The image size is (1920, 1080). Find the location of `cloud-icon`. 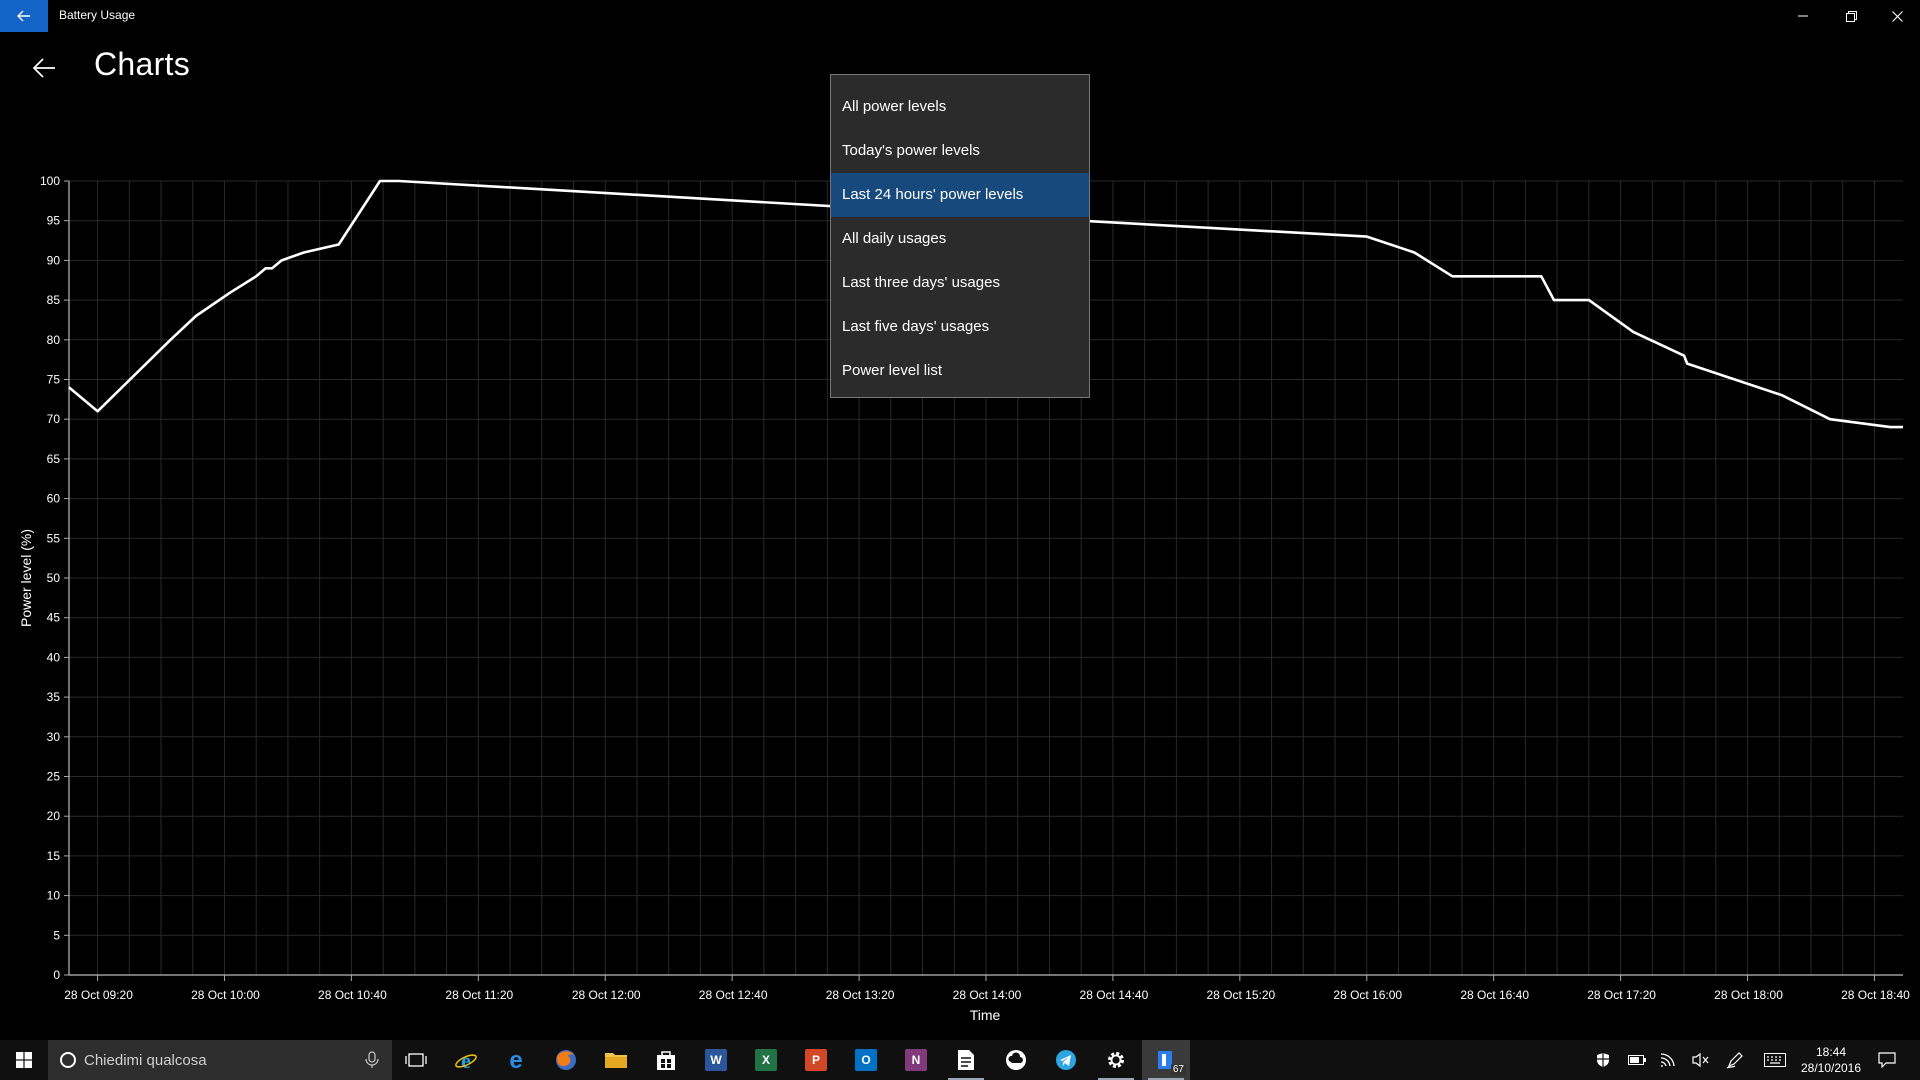

cloud-icon is located at coordinates (1016, 1060).